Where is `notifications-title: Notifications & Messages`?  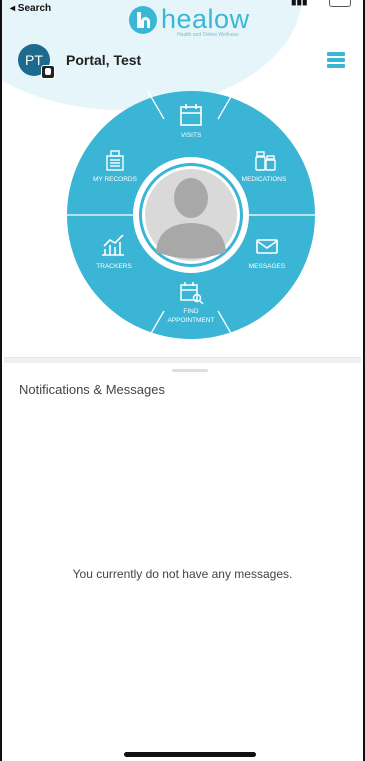
notifications-title: Notifications & Messages is located at coordinates (92, 389).